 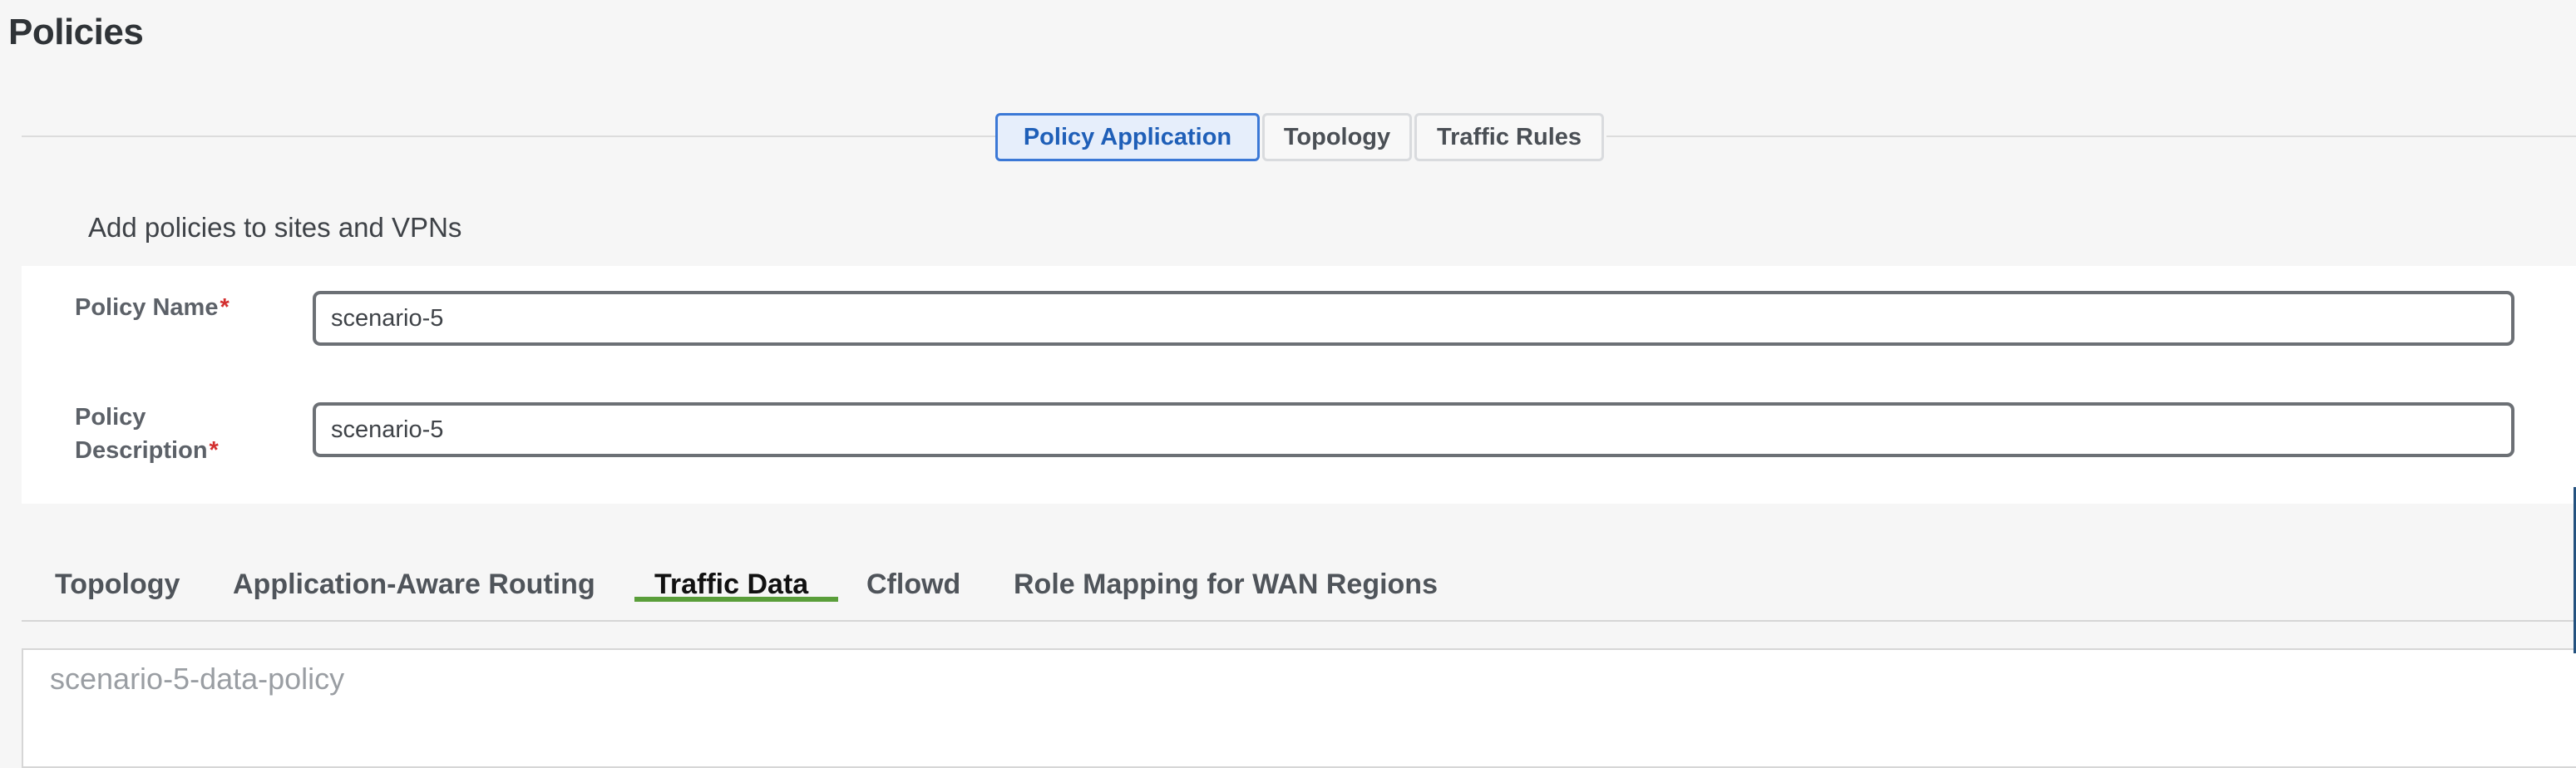 What do you see at coordinates (76, 32) in the screenshot?
I see `page-title: Policies` at bounding box center [76, 32].